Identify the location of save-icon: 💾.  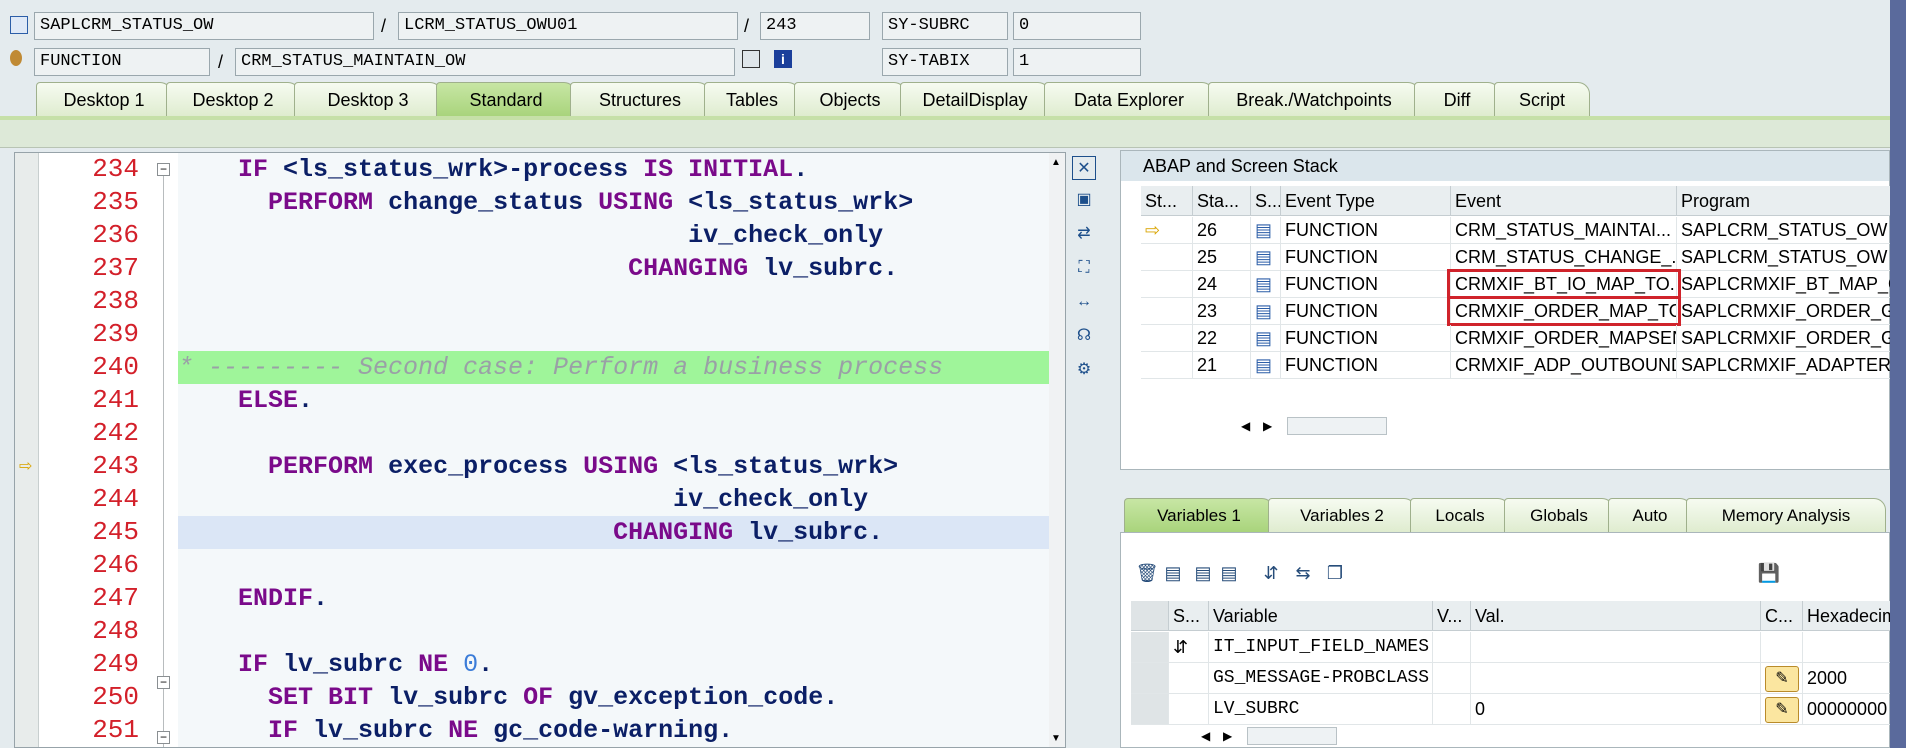
(1769, 573).